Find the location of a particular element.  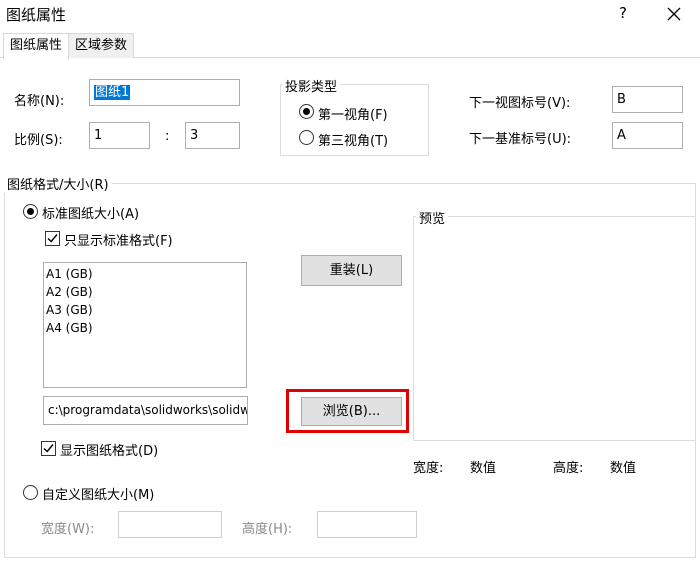

list-item: A2 (GB) is located at coordinates (145, 292).